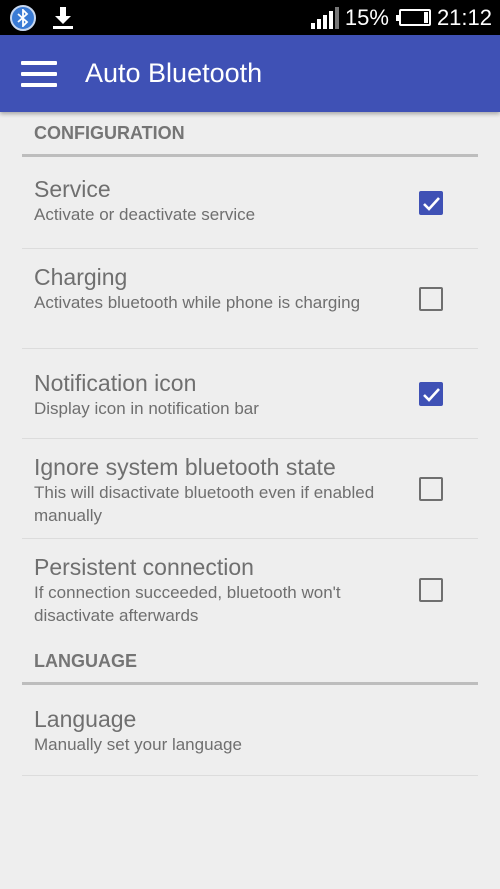 The height and width of the screenshot is (889, 500). What do you see at coordinates (431, 488) in the screenshot?
I see `ignore-system-state-checkbox` at bounding box center [431, 488].